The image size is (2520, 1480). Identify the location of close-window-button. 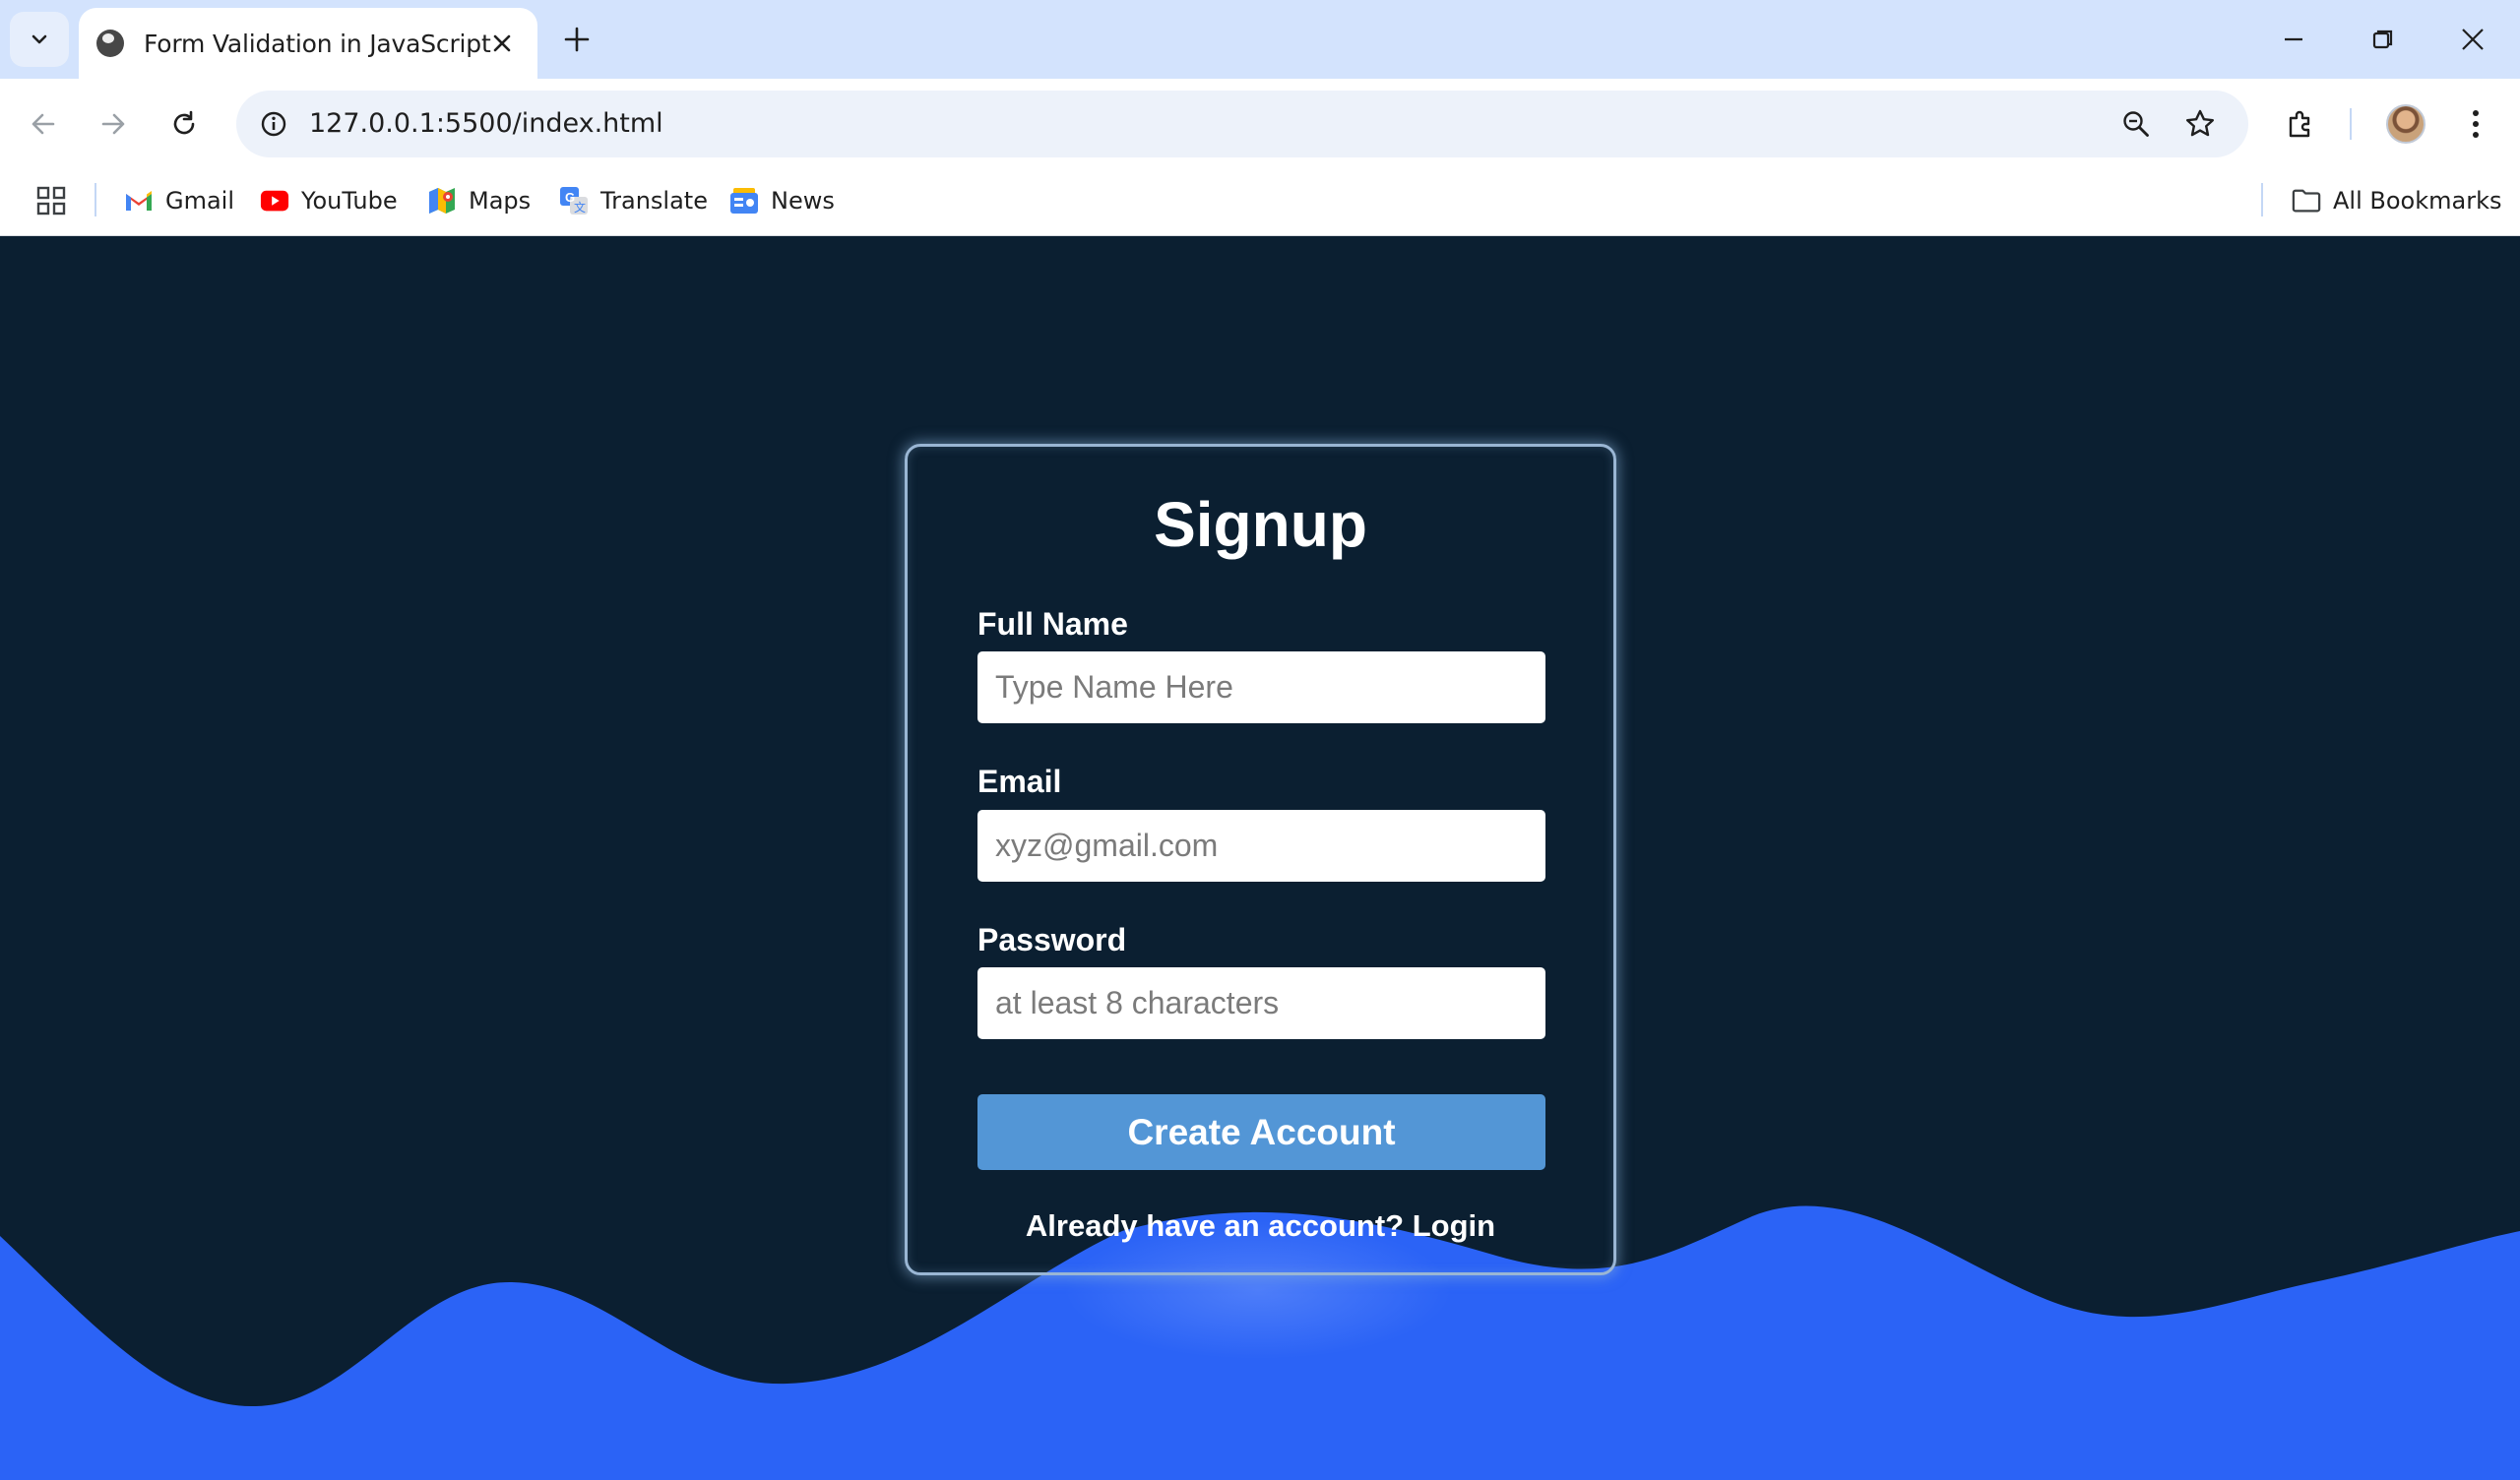
(2472, 39).